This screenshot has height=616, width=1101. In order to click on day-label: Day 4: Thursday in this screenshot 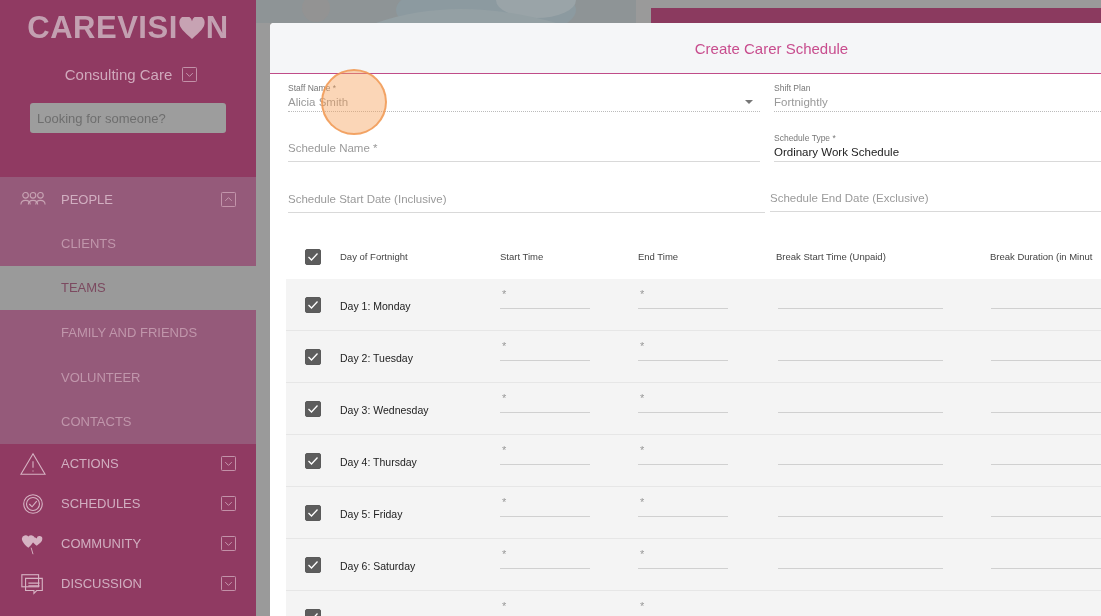, I will do `click(378, 461)`.